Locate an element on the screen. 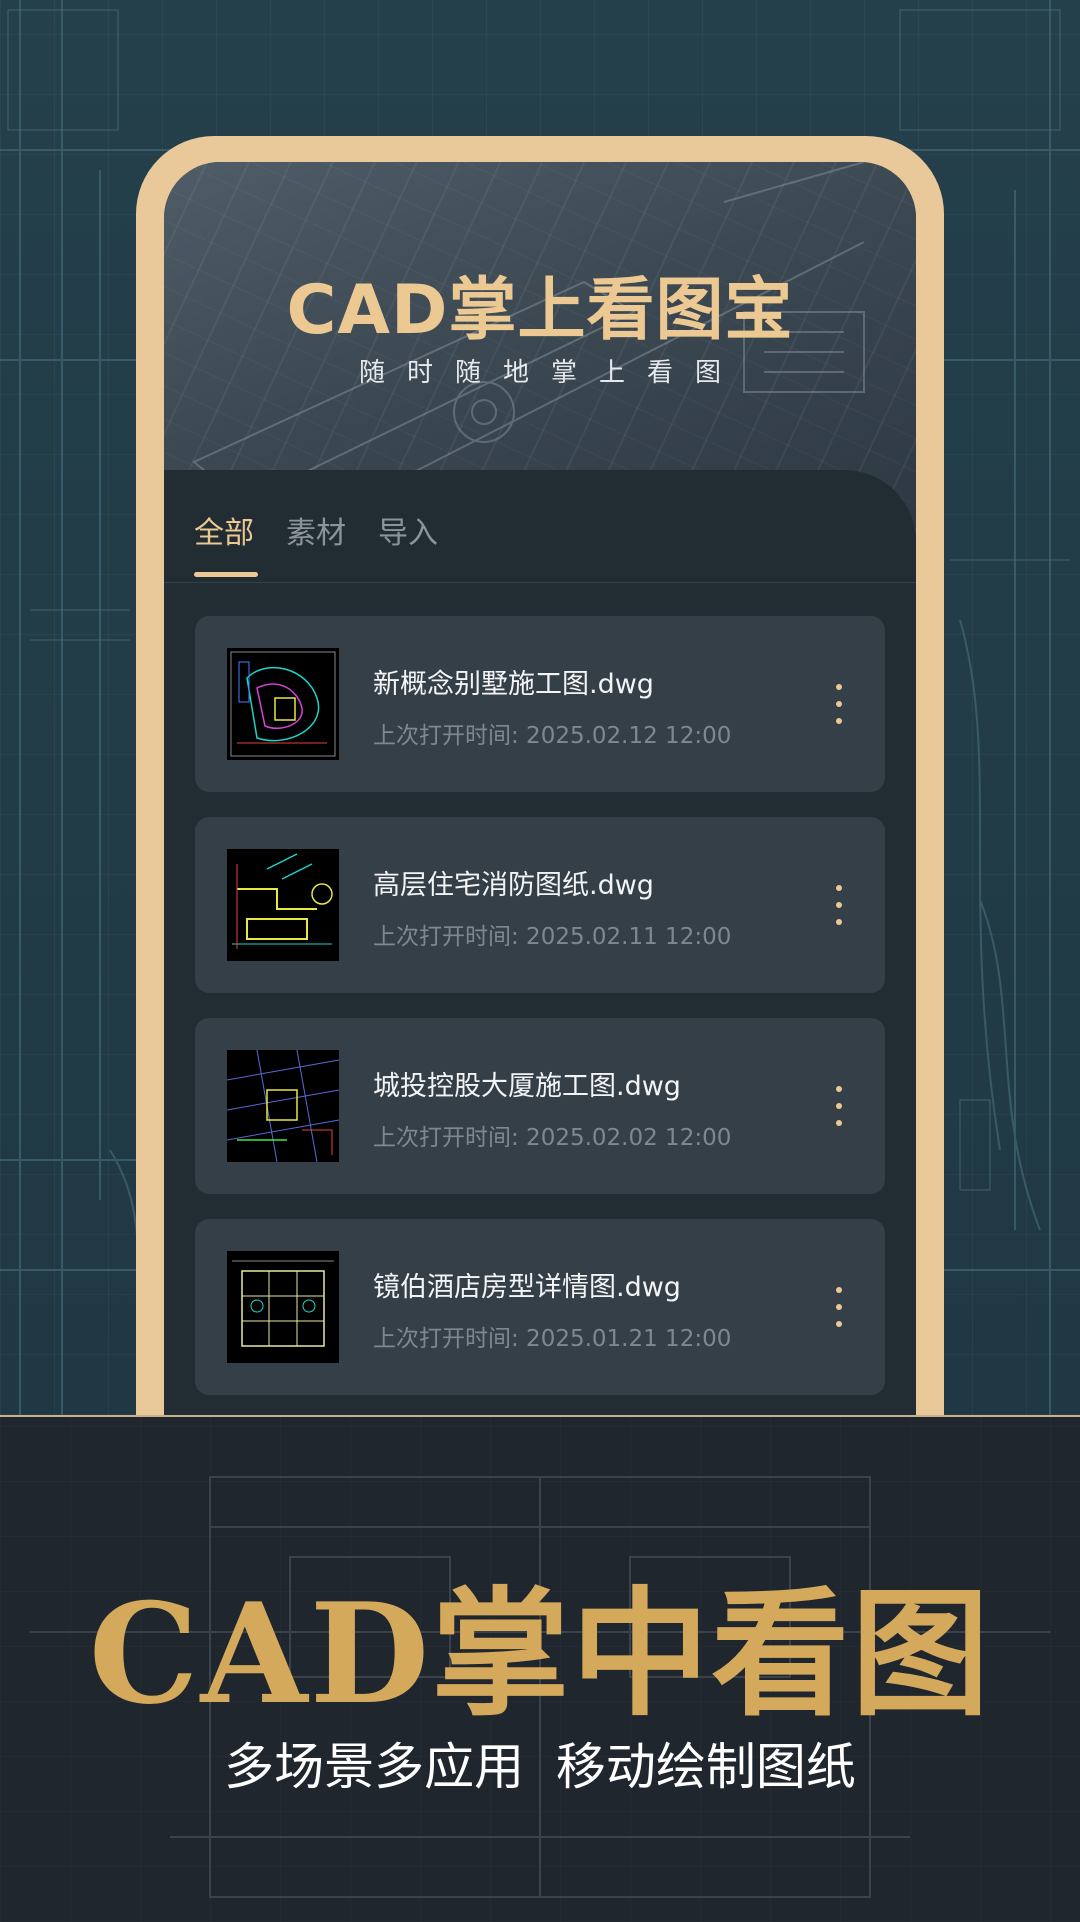 The width and height of the screenshot is (1080, 1922). file-card: 城投控股大厦施工图.dwg 上次打开时间: 2025.02.02 12:00 is located at coordinates (540, 1106).